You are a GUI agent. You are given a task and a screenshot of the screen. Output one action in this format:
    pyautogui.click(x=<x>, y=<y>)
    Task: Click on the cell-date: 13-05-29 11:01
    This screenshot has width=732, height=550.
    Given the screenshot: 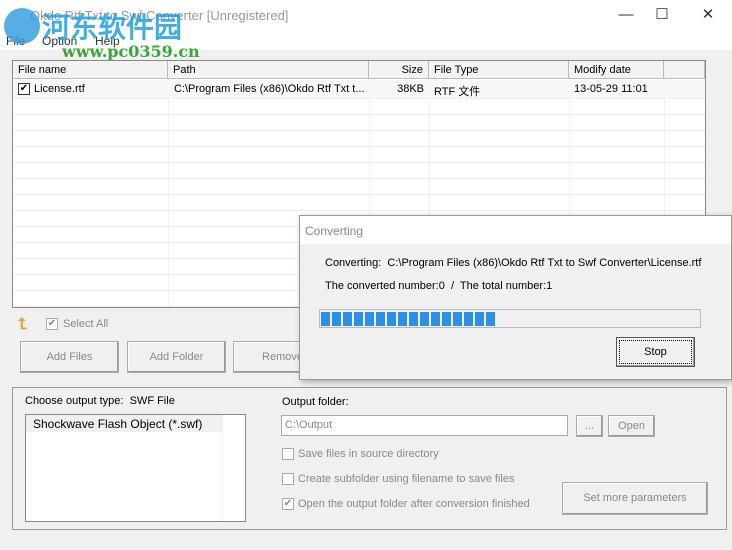 What is the action you would take?
    pyautogui.click(x=611, y=89)
    